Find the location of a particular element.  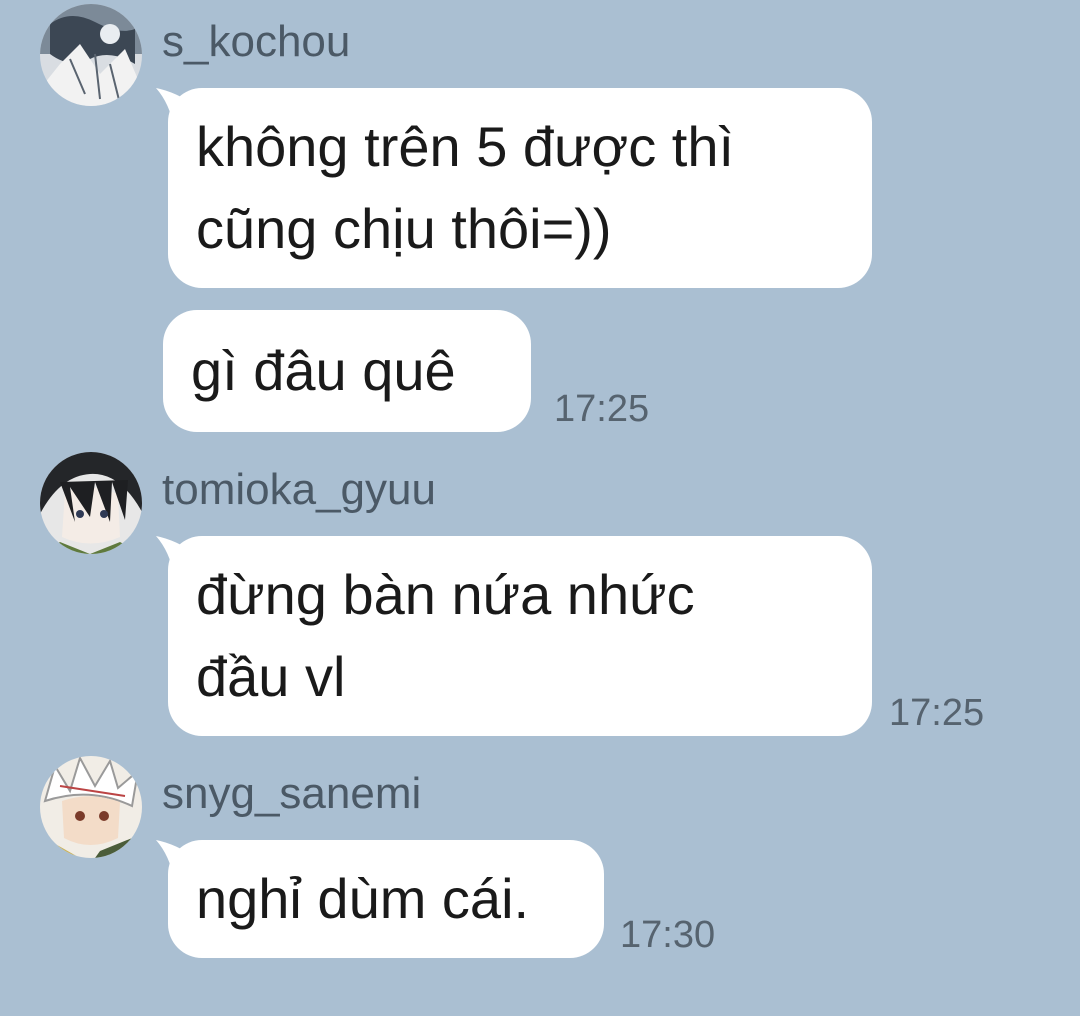

message-text-line: nghỉ dùm cái. is located at coordinates (363, 898).